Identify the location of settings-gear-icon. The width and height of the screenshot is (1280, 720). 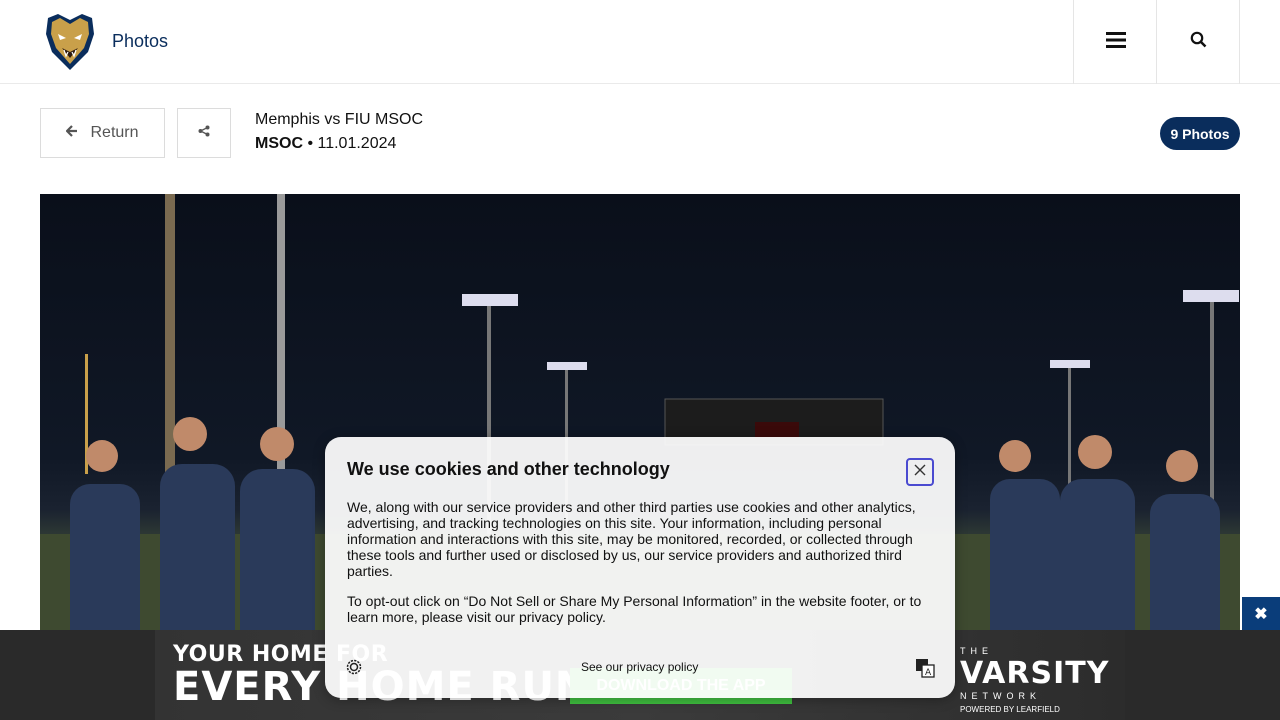
(354, 667).